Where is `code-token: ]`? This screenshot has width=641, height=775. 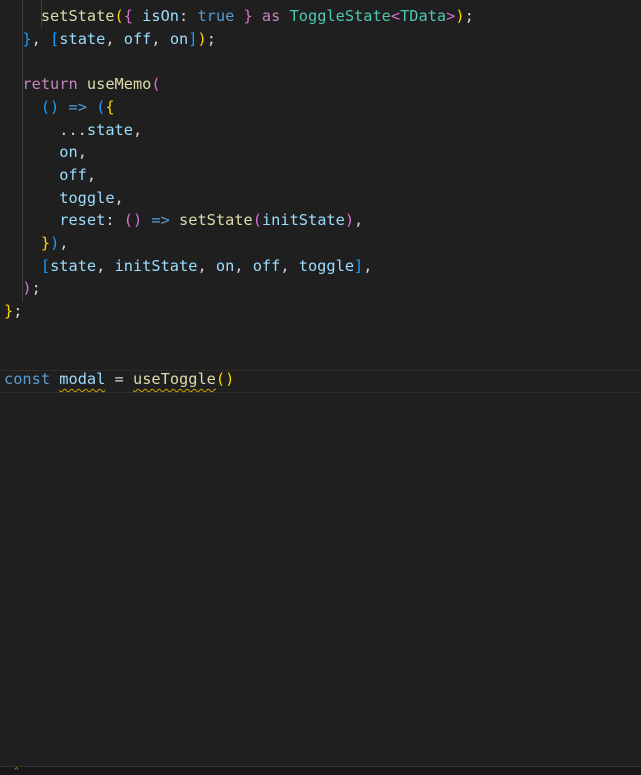 code-token: ] is located at coordinates (359, 265).